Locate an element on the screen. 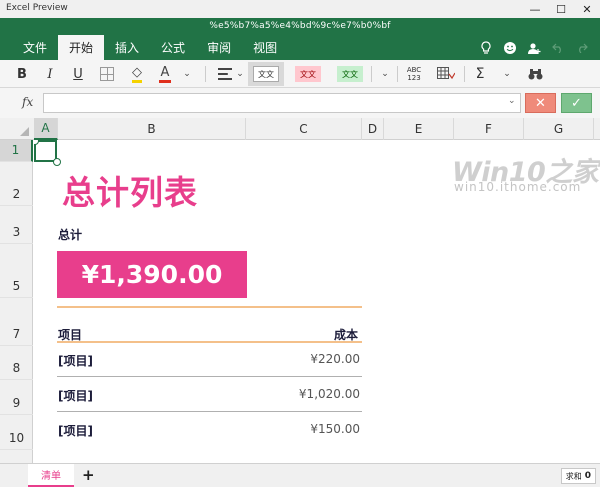 This screenshot has height=487, width=600. cancel-button: ✕ is located at coordinates (540, 103).